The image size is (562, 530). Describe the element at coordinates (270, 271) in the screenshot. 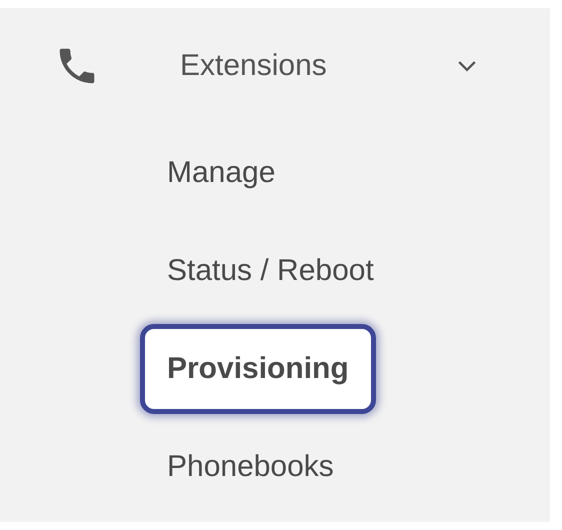

I see `menu-item: Status / Reboot` at that location.